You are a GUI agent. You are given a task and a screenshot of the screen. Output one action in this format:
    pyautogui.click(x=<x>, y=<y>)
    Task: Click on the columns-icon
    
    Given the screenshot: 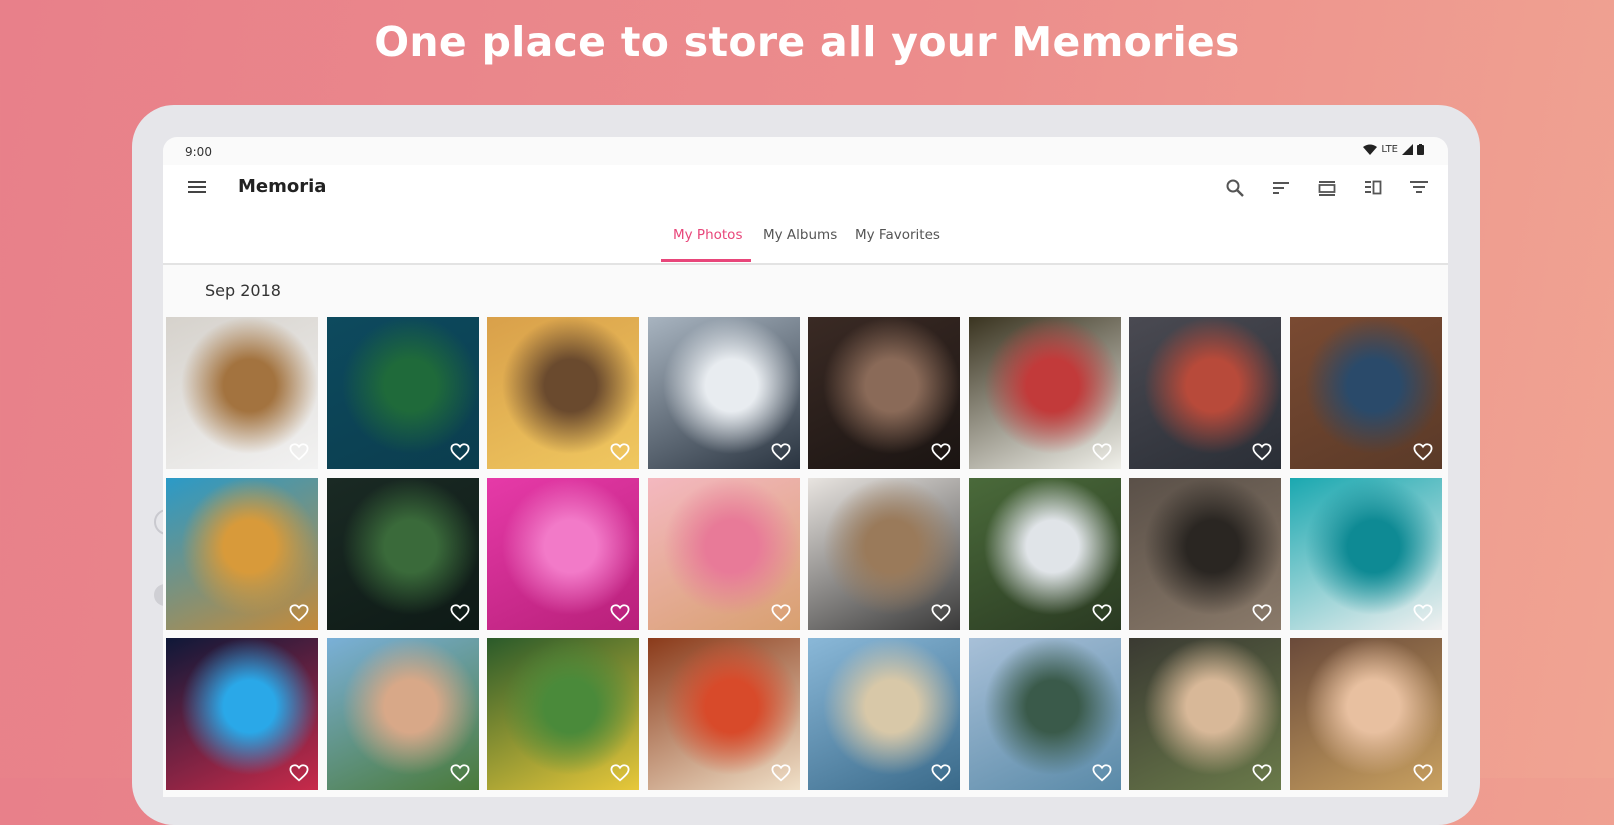 What is the action you would take?
    pyautogui.click(x=1373, y=188)
    